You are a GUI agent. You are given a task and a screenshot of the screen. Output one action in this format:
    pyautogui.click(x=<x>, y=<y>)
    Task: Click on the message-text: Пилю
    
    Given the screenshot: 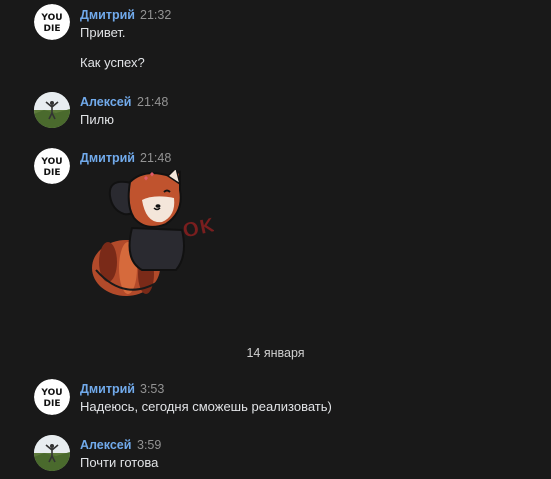 What is the action you would take?
    pyautogui.click(x=97, y=119)
    